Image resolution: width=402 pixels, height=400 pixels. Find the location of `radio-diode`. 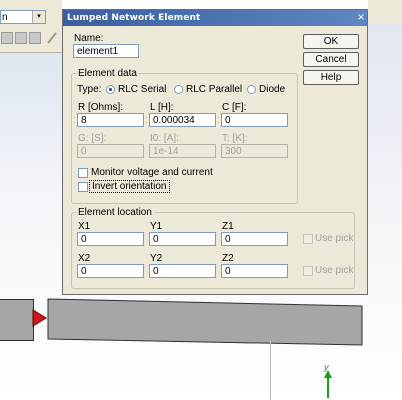

radio-diode is located at coordinates (251, 89).